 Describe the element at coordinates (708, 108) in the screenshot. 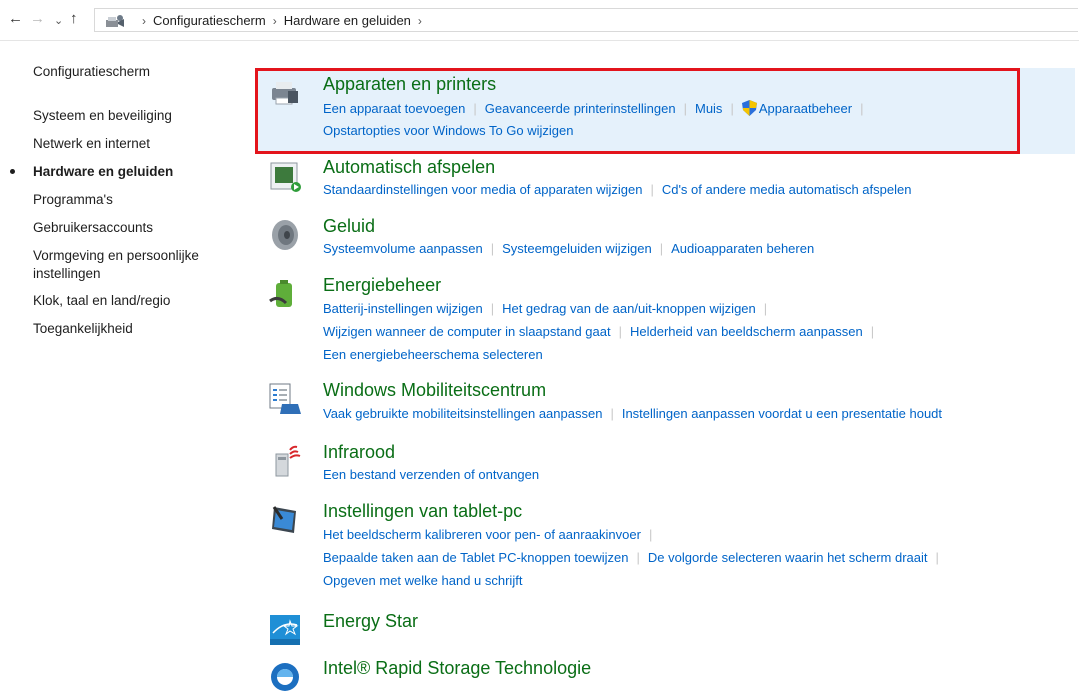

I see `mouse-link: Muis` at that location.